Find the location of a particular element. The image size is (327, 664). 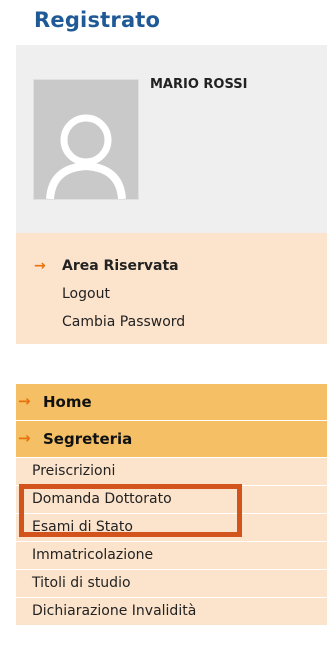

menu-item-immatricolazione: Immatricolazione is located at coordinates (171, 556).